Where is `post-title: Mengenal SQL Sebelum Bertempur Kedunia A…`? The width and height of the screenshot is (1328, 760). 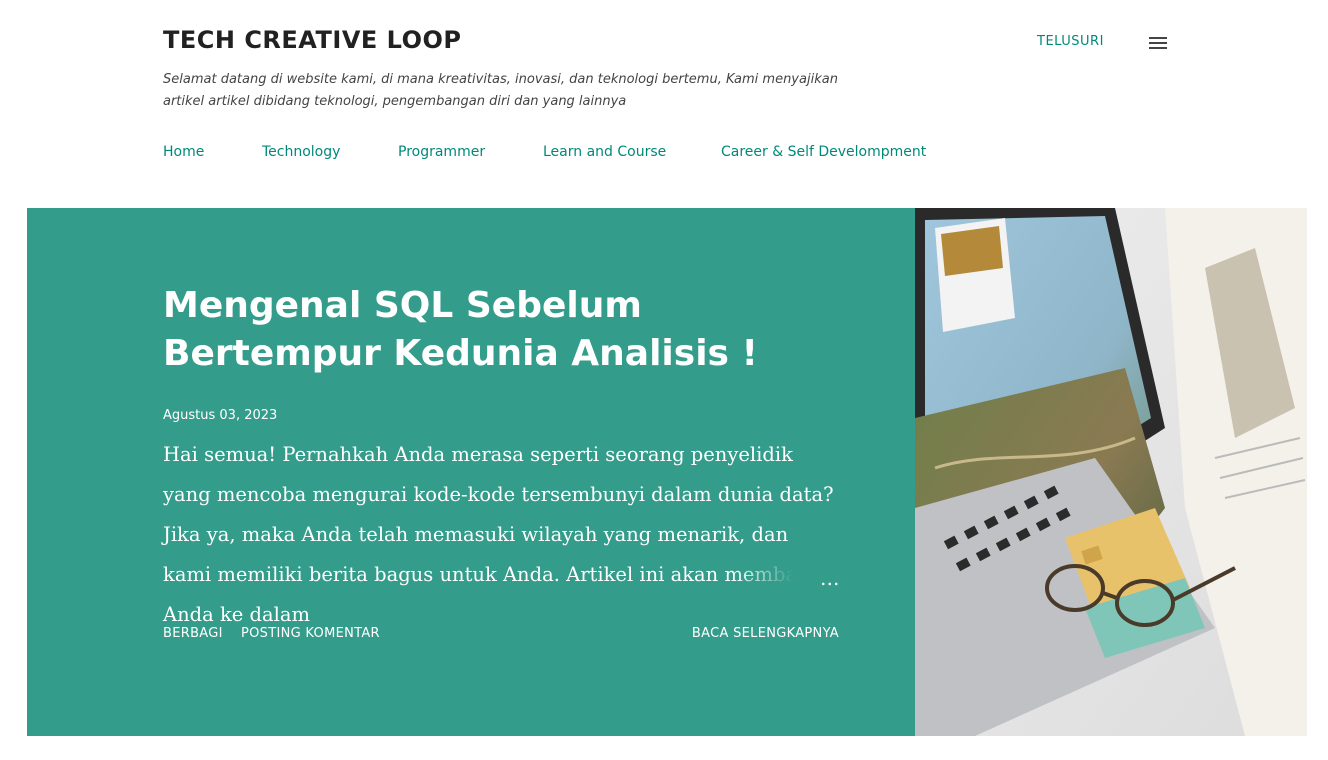
post-title: Mengenal SQL Sebelum Bertempur Kedunia A… is located at coordinates (503, 330).